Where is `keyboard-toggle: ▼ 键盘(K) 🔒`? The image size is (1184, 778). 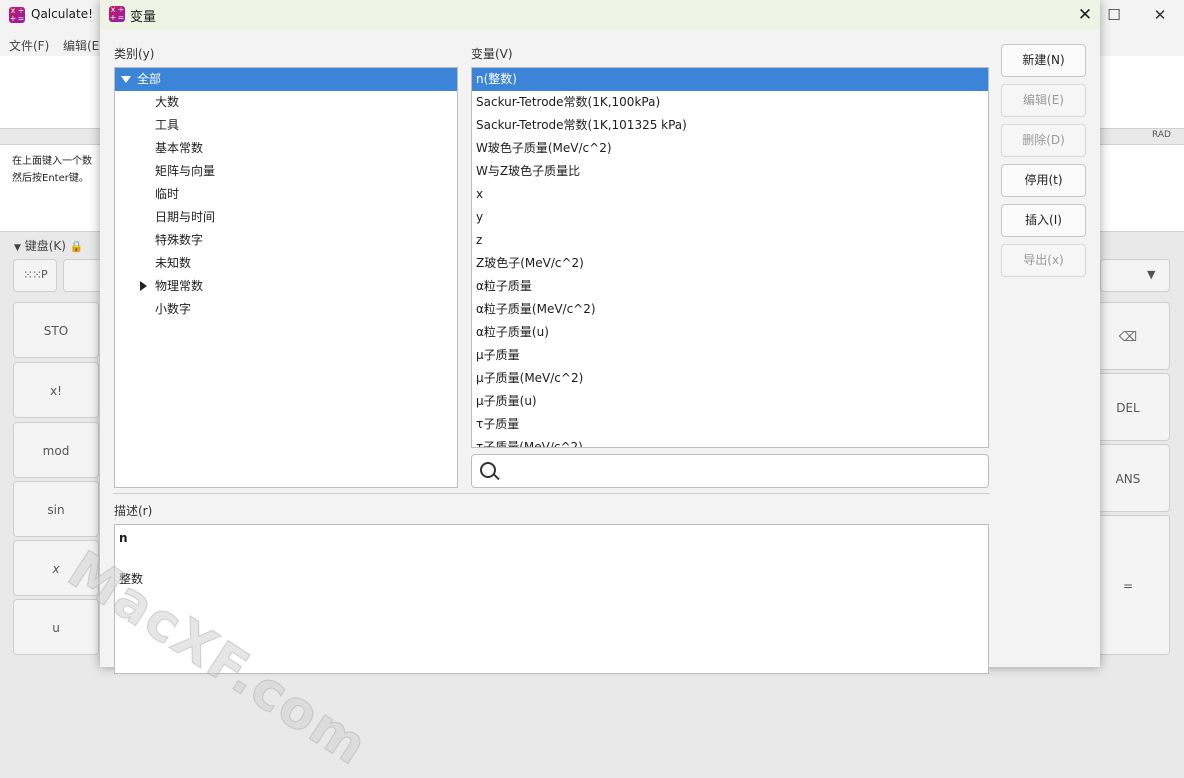
keyboard-toggle: ▼ 键盘(K) 🔒 is located at coordinates (49, 245).